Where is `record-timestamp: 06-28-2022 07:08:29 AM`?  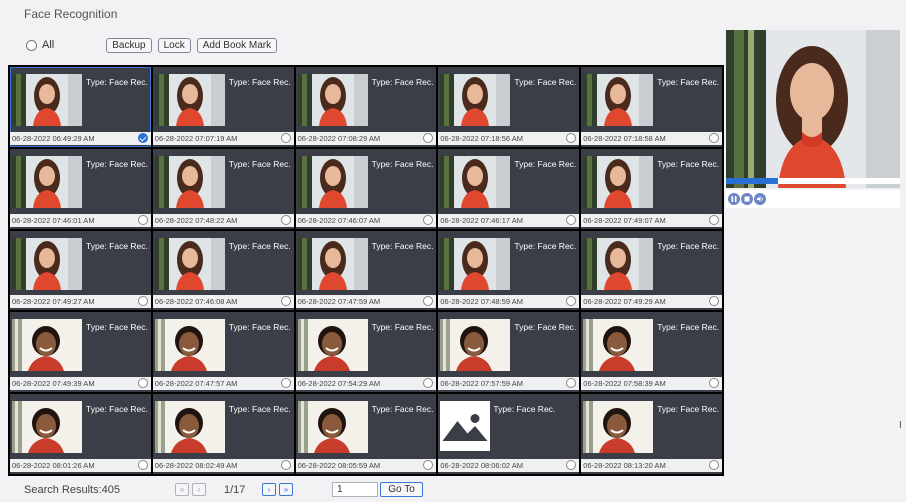 record-timestamp: 06-28-2022 07:08:29 AM is located at coordinates (339, 138).